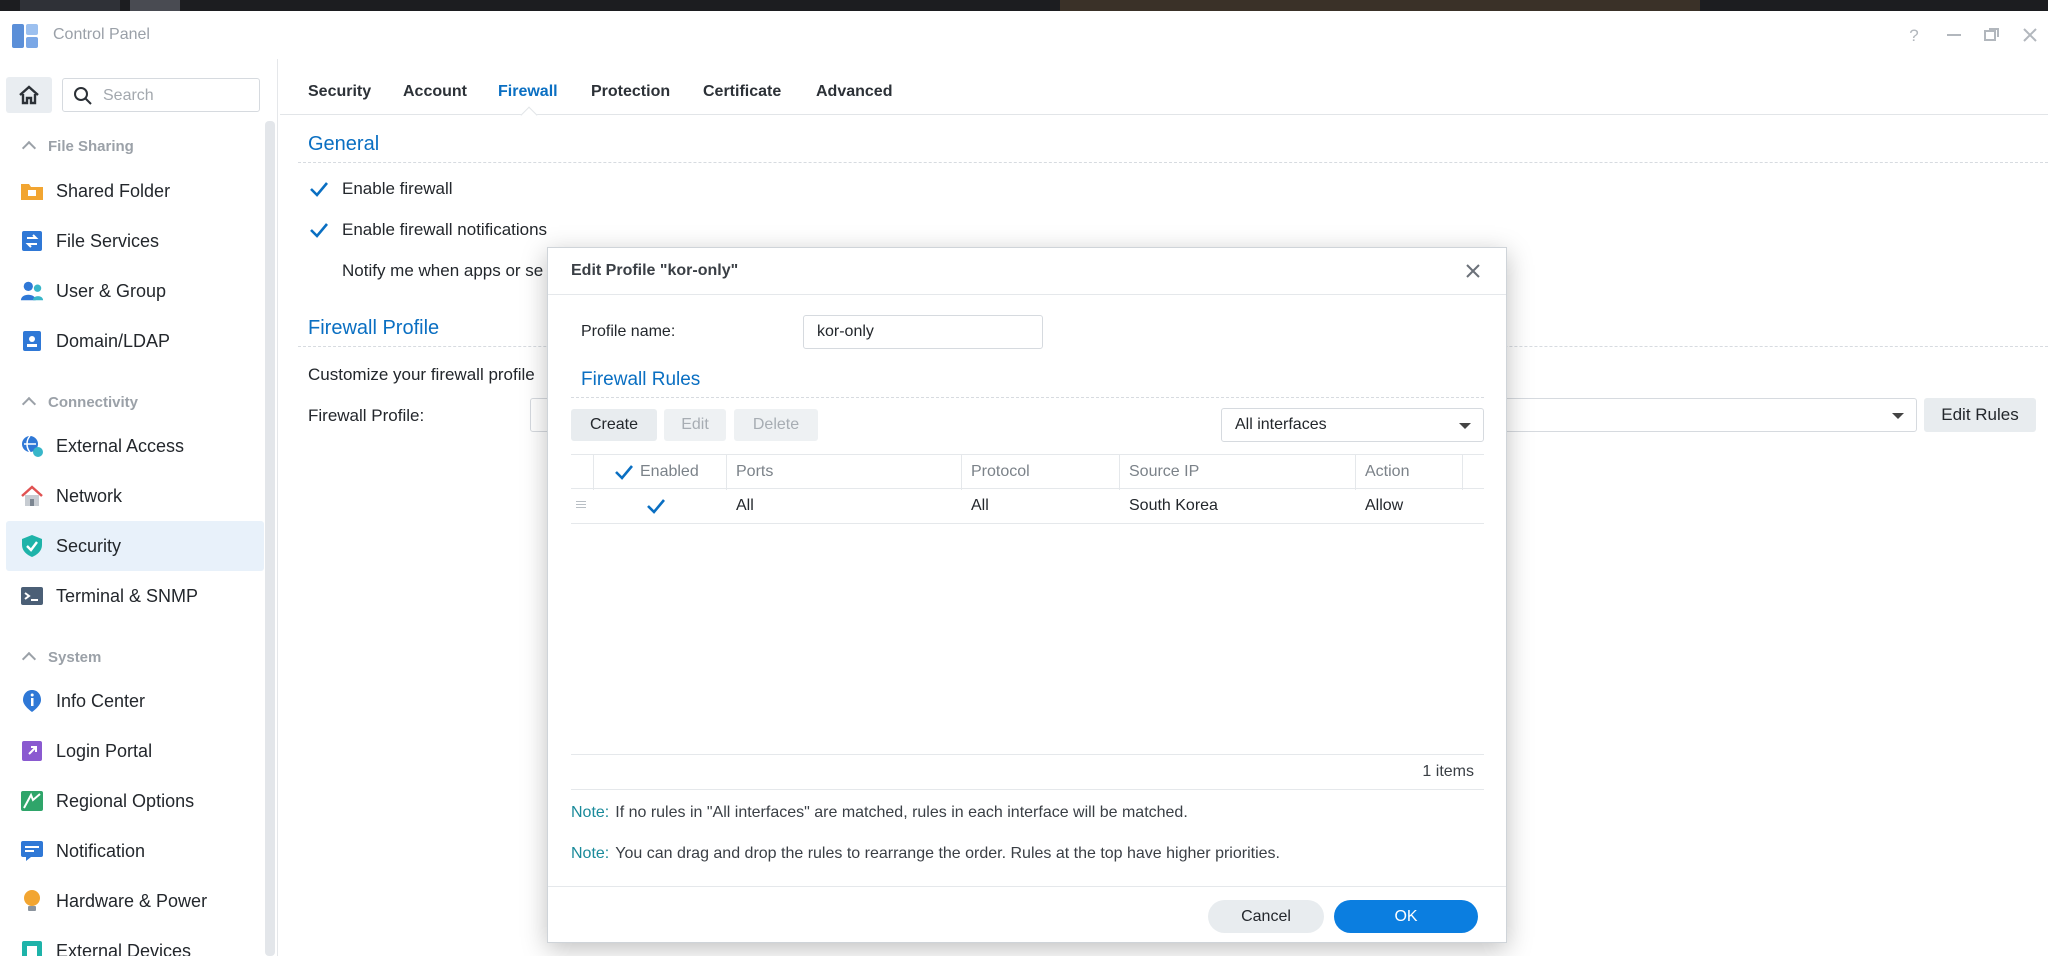 This screenshot has height=956, width=2048. What do you see at coordinates (89, 495) in the screenshot?
I see `sidebar-item-label: Network` at bounding box center [89, 495].